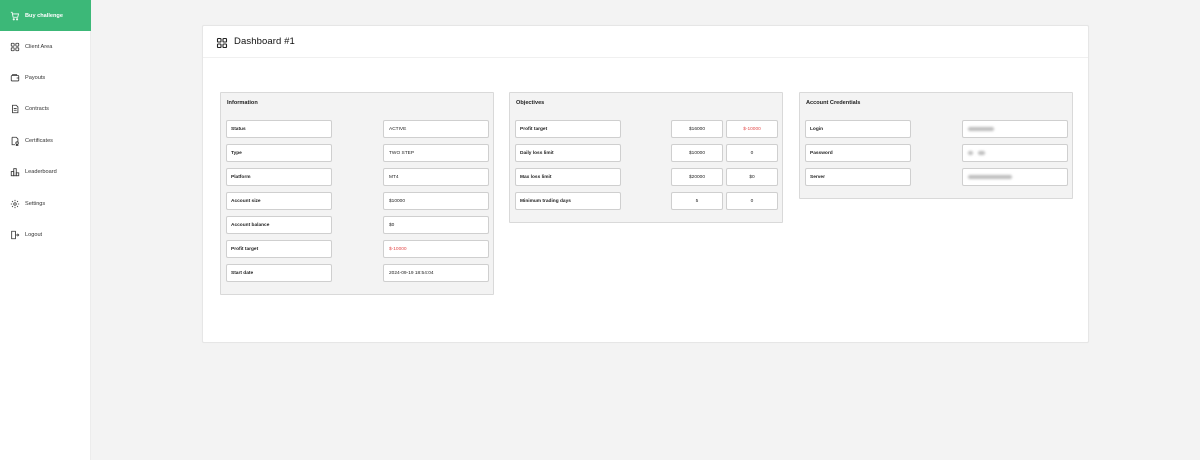 The height and width of the screenshot is (460, 1200). Describe the element at coordinates (1015, 129) in the screenshot. I see `credential-value-login` at that location.